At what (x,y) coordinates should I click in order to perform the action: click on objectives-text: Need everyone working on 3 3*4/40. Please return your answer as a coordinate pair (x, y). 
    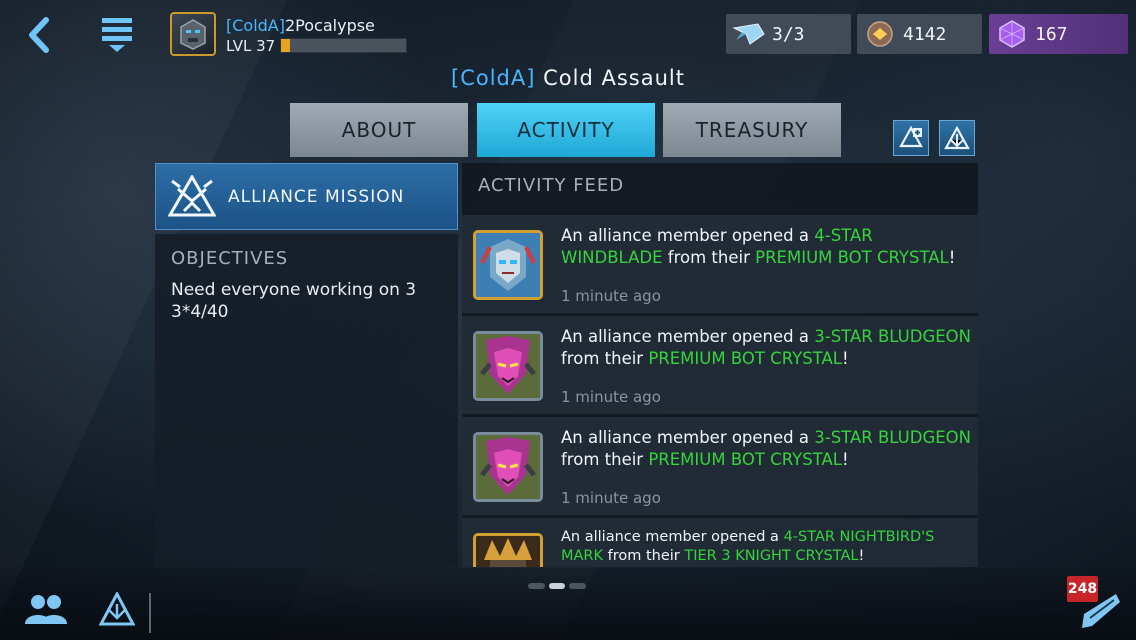
    Looking at the image, I should click on (294, 301).